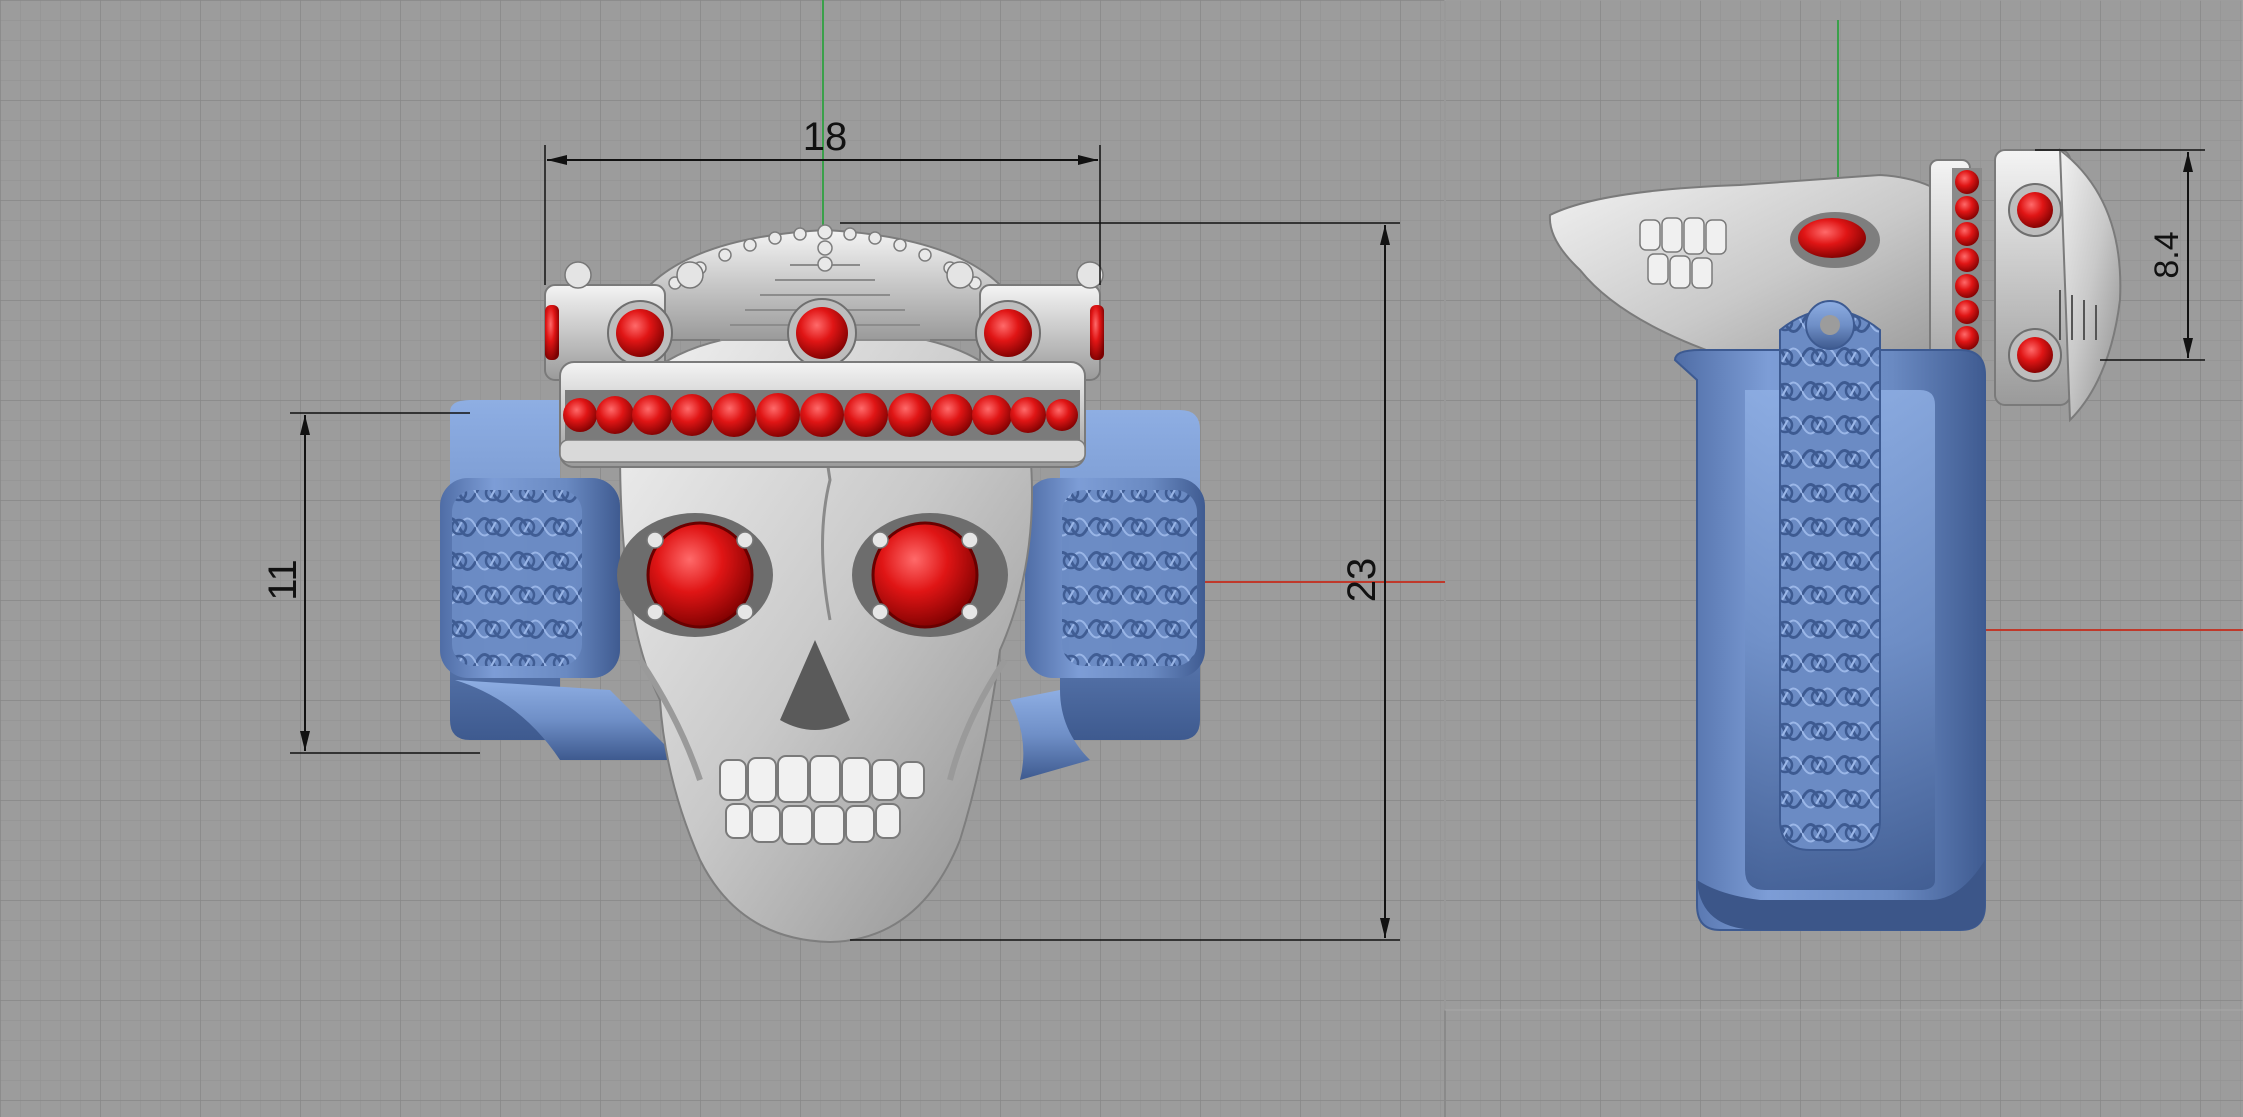  I want to click on dimension-total-height-label: 23, so click(1362, 580).